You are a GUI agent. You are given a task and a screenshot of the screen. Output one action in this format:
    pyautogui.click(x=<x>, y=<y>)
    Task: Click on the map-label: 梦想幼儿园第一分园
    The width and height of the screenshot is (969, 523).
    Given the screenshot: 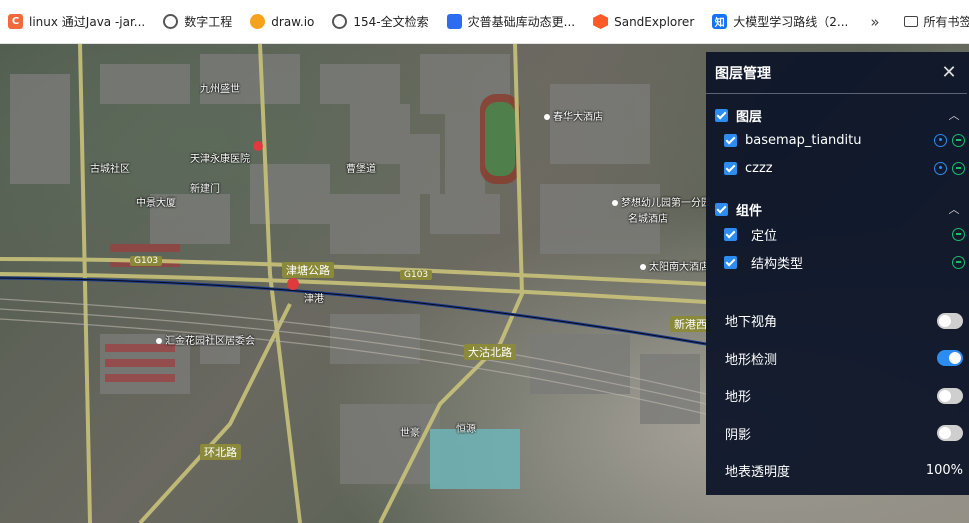 What is the action you would take?
    pyautogui.click(x=661, y=201)
    